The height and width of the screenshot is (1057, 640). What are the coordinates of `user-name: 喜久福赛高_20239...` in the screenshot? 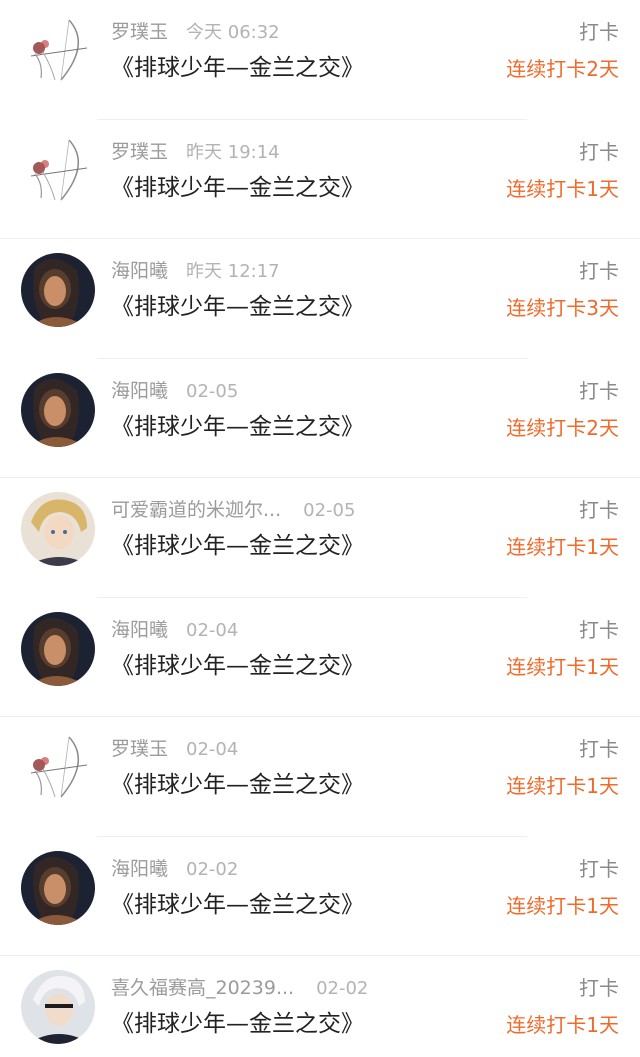 It's located at (202, 988).